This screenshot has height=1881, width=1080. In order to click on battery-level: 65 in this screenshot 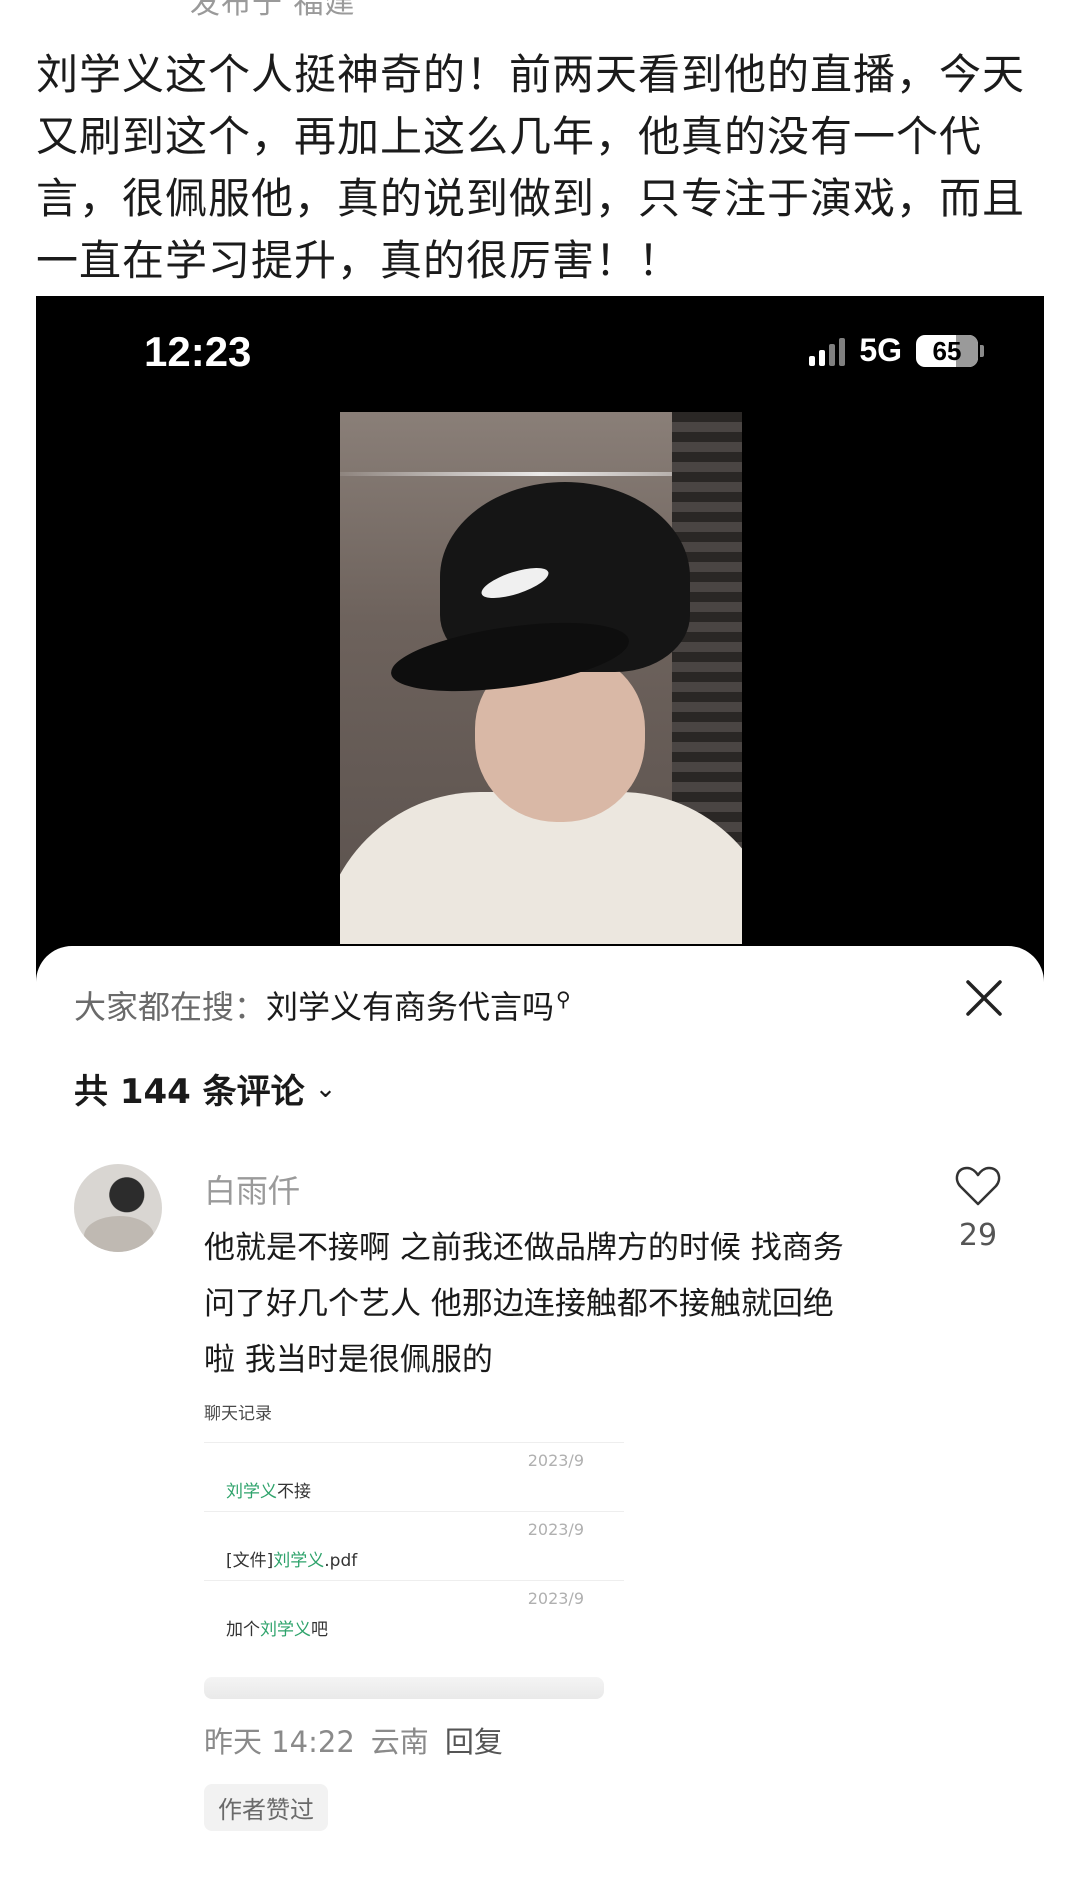, I will do `click(947, 350)`.